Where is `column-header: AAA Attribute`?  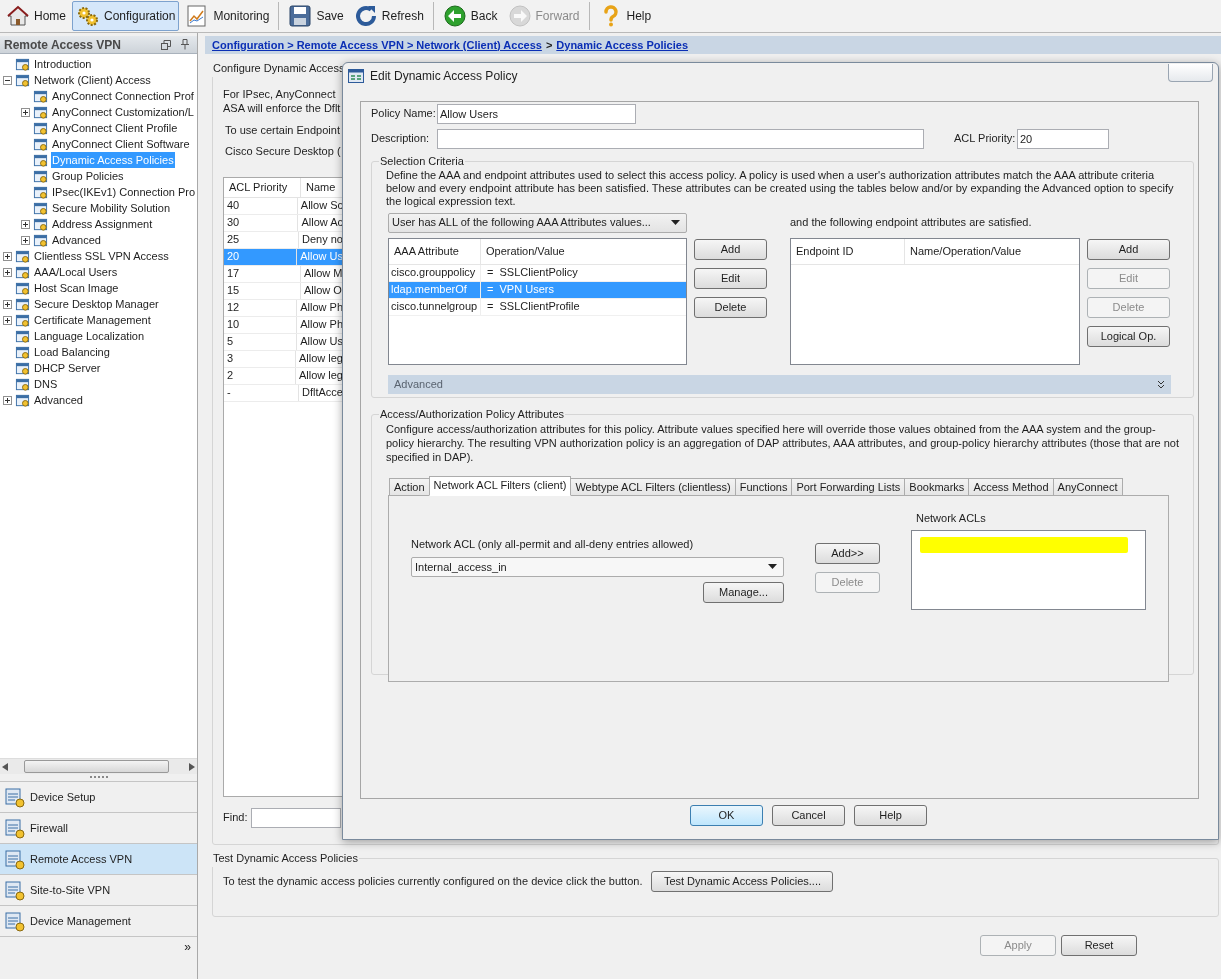
column-header: AAA Attribute is located at coordinates (435, 251).